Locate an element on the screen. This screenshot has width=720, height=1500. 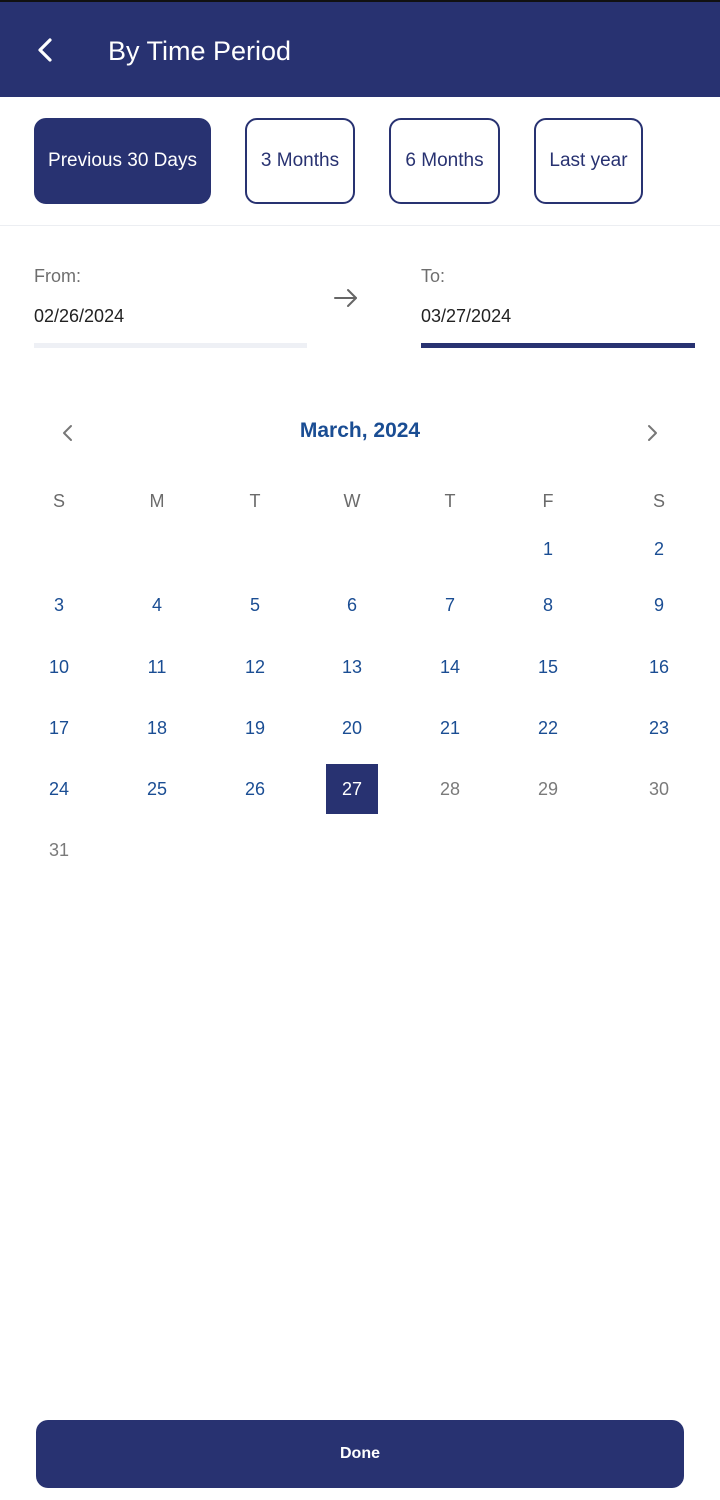
divider is located at coordinates (360, 225).